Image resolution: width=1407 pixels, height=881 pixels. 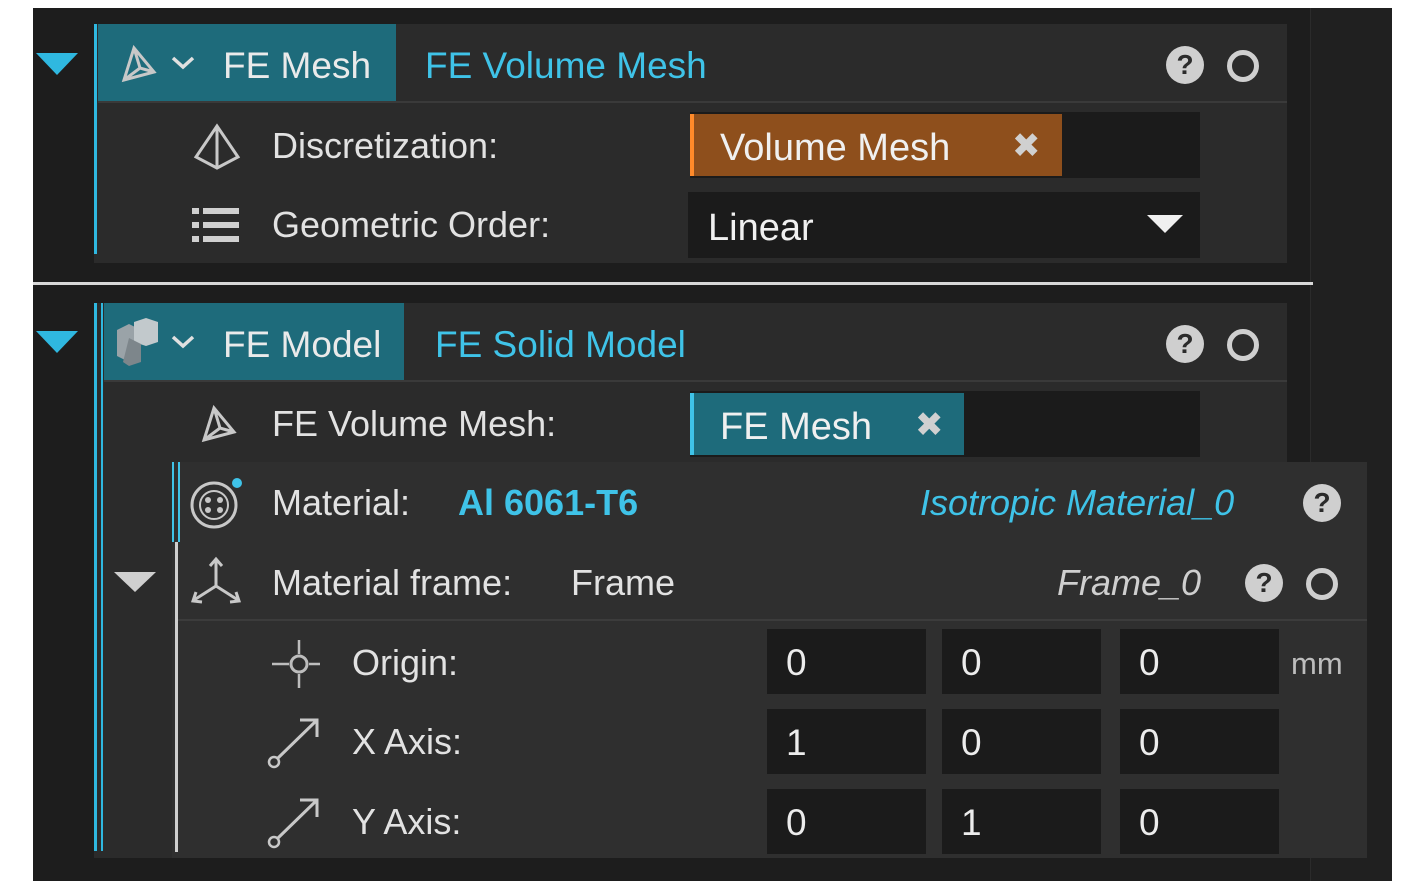 What do you see at coordinates (216, 506) in the screenshot?
I see `material-icon` at bounding box center [216, 506].